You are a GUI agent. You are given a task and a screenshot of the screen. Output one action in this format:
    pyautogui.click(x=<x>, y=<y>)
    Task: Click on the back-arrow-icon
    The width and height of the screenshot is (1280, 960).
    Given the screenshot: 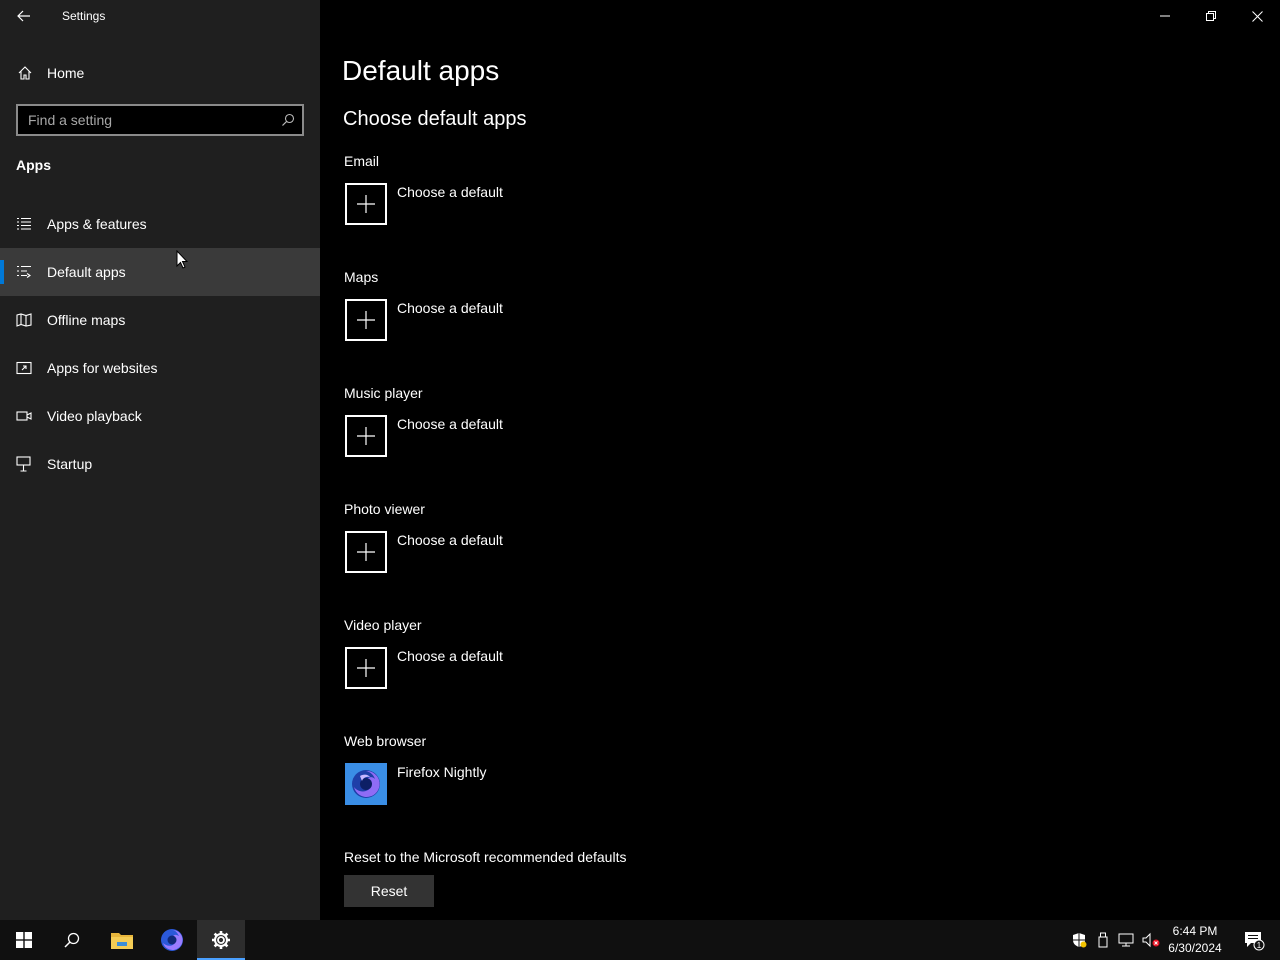 What is the action you would take?
    pyautogui.click(x=23, y=16)
    